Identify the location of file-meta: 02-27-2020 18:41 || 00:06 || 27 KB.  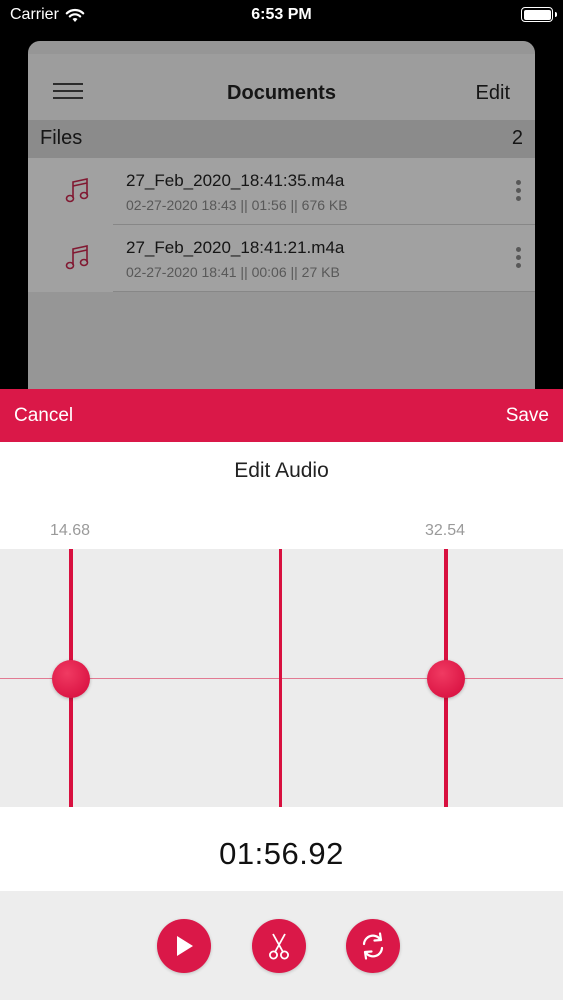
(233, 272).